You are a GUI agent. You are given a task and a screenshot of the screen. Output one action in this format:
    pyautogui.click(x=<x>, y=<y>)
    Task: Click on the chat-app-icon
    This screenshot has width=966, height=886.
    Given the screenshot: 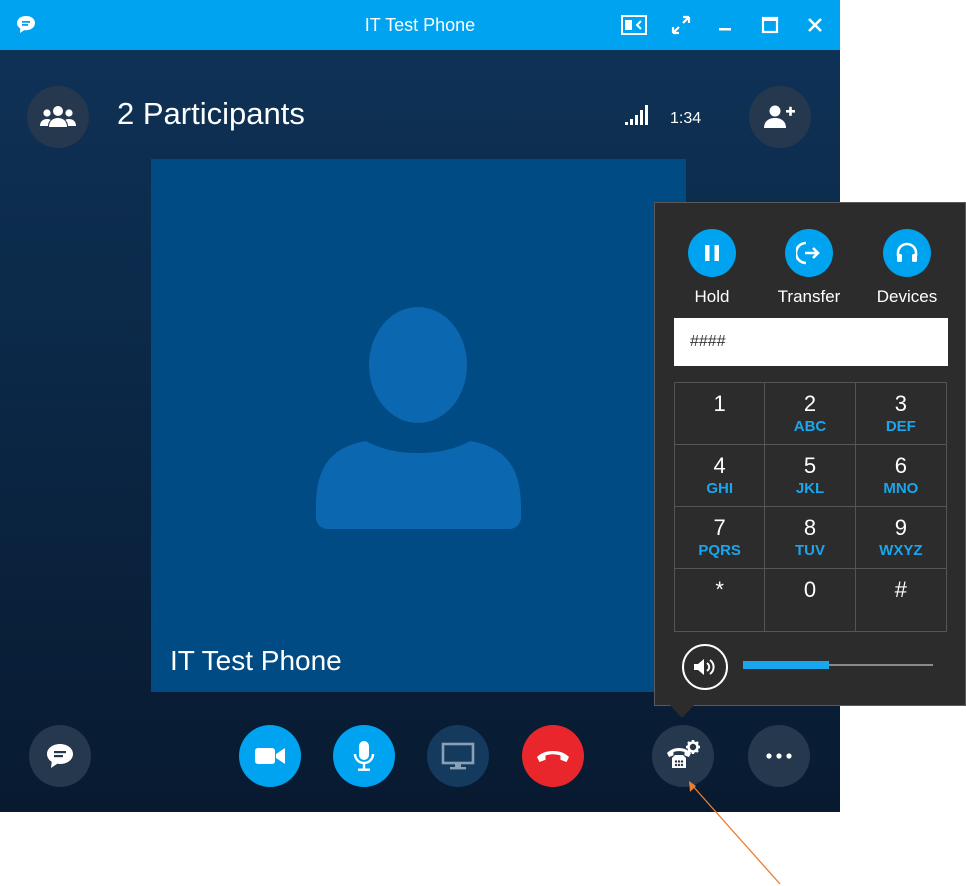 What is the action you would take?
    pyautogui.click(x=26, y=25)
    